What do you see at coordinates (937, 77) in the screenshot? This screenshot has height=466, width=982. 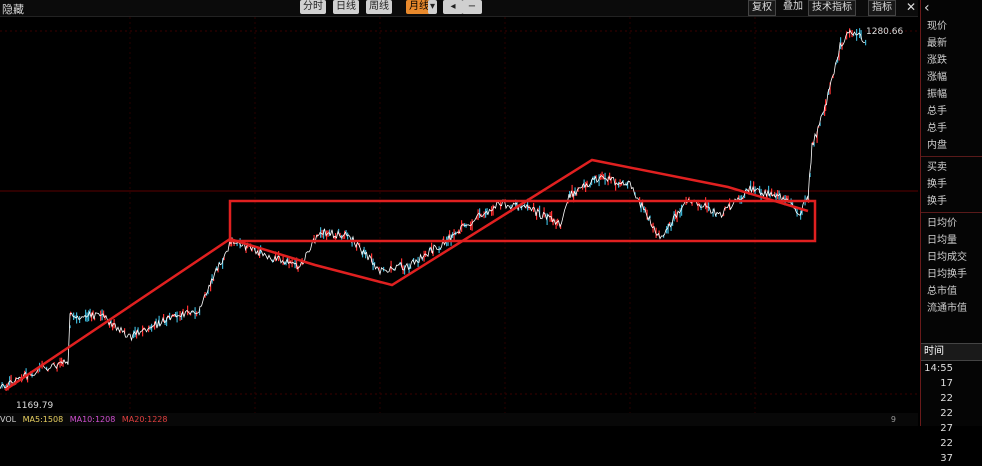 I see `sidebar-top-item: 涨幅` at bounding box center [937, 77].